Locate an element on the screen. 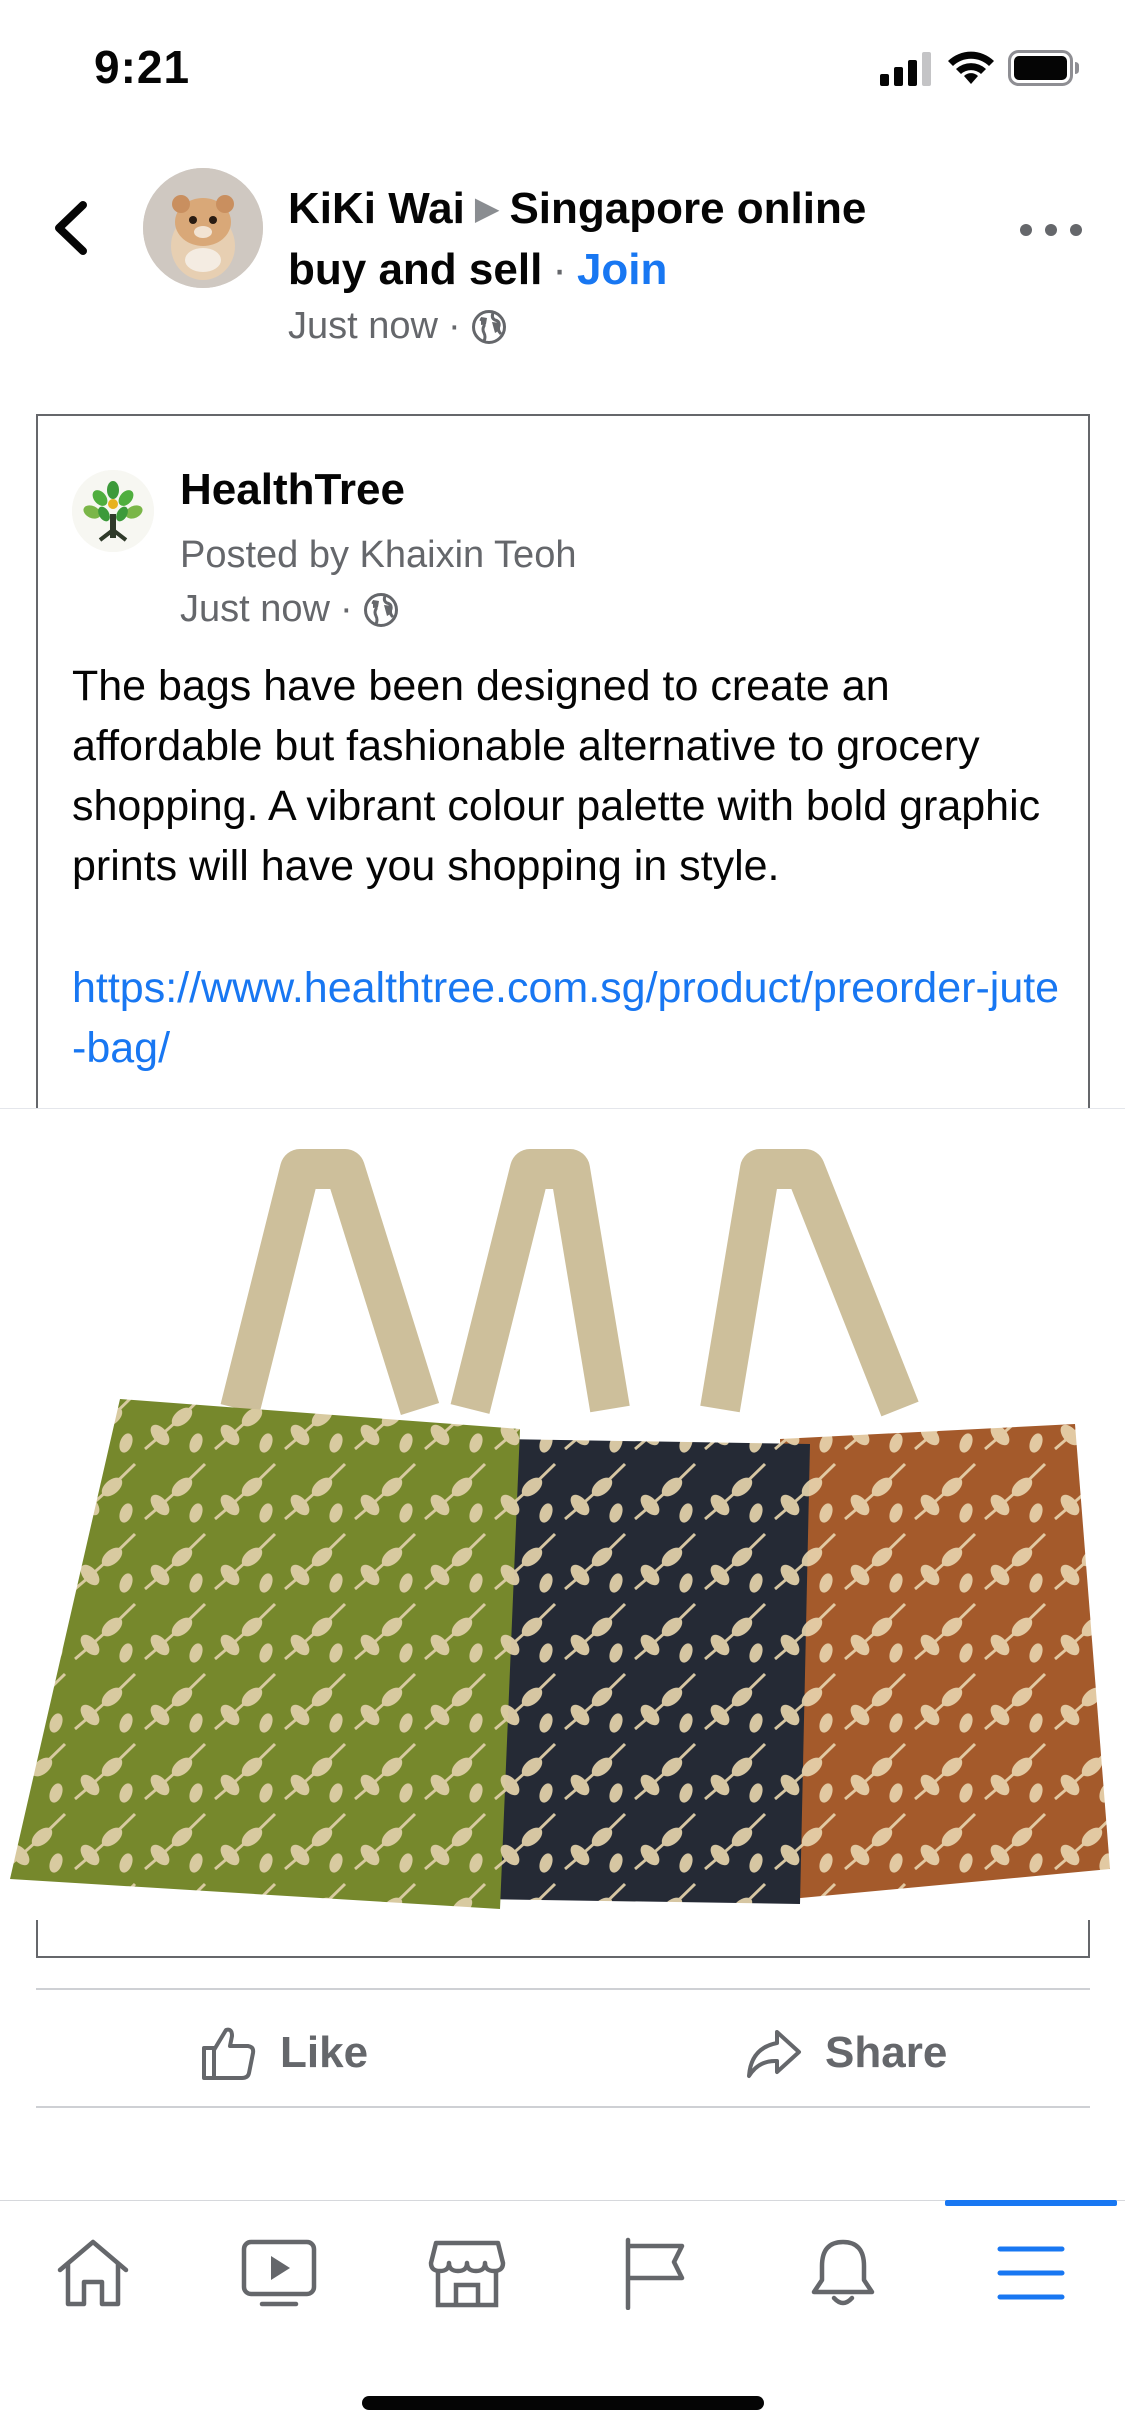 This screenshot has width=1125, height=2436. pages-flag-icon is located at coordinates (655, 2273).